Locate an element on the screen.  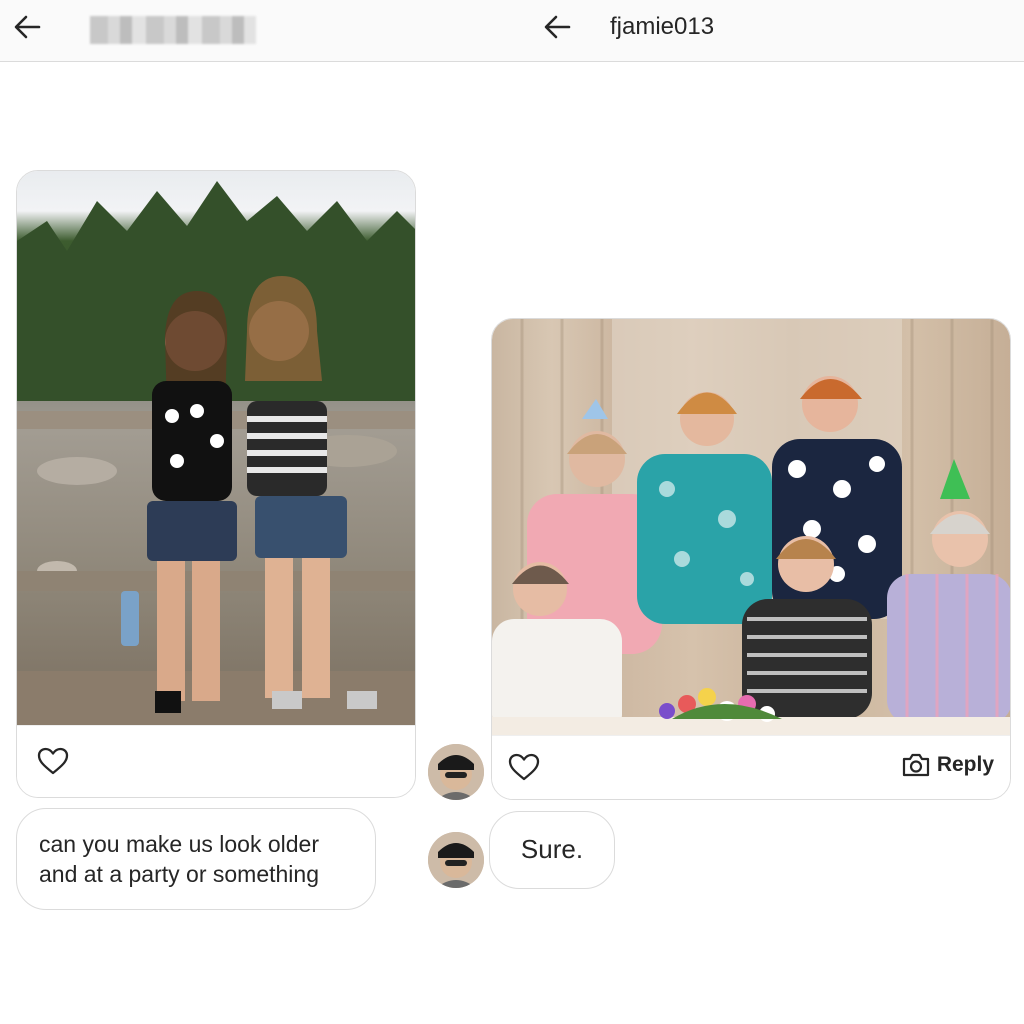
received-message: Sure. is located at coordinates (552, 850).